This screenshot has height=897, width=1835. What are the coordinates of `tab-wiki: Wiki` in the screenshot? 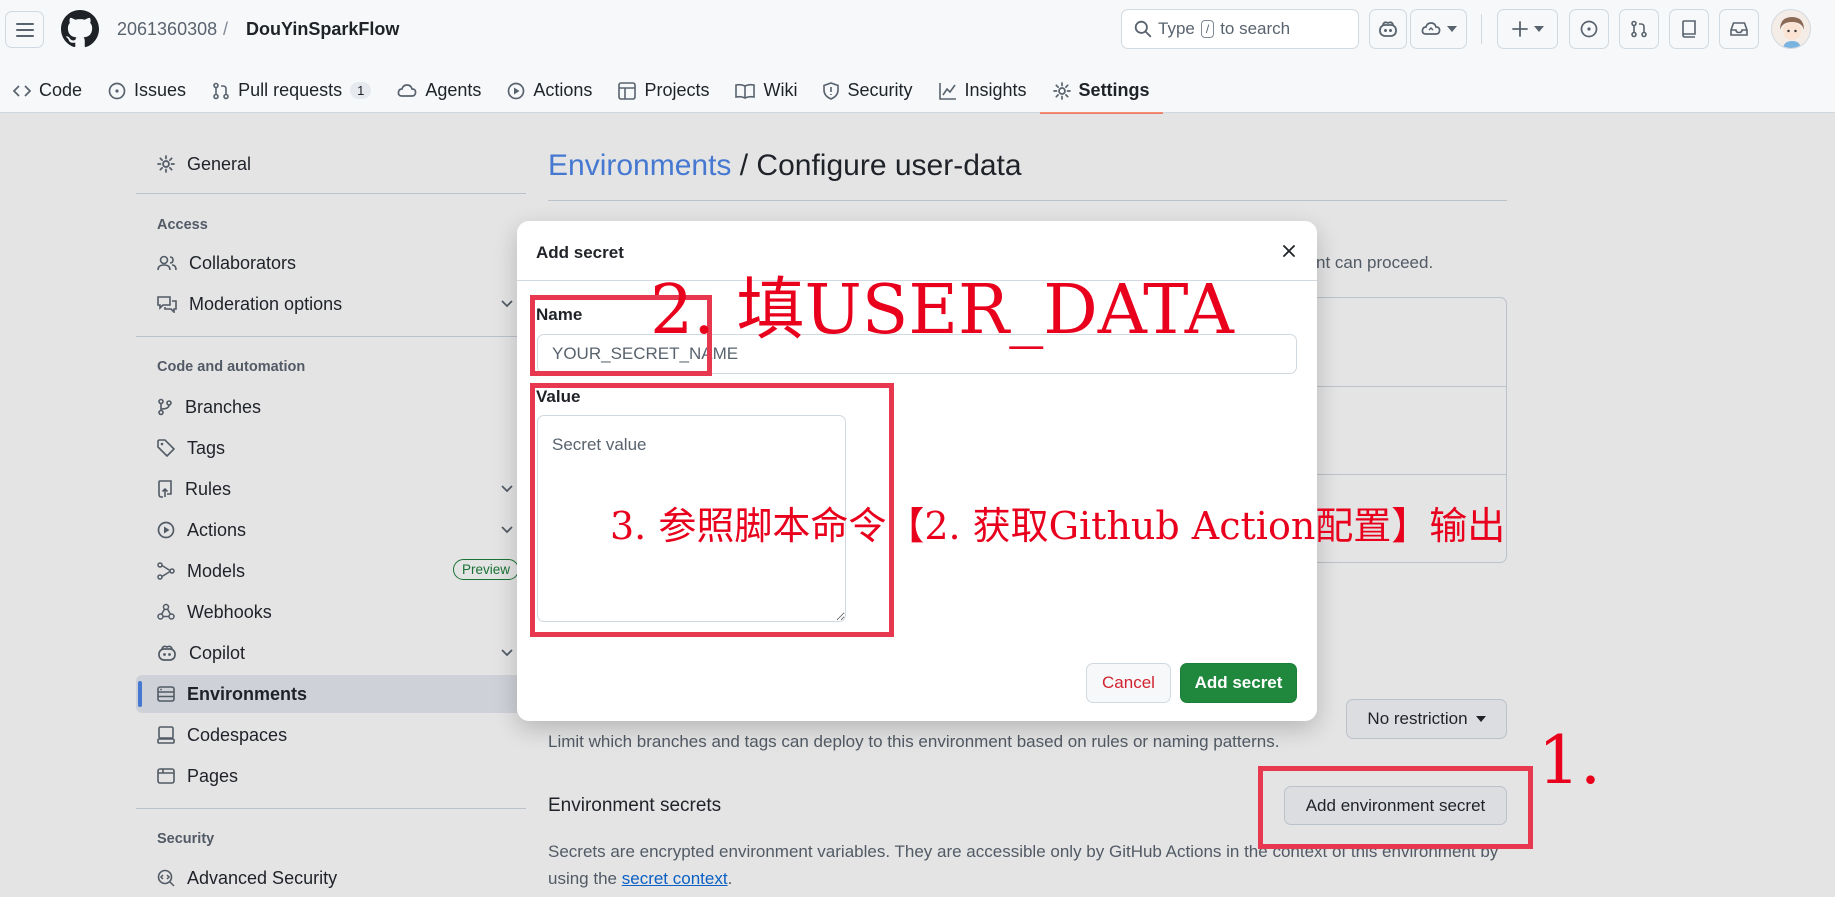 It's located at (766, 90).